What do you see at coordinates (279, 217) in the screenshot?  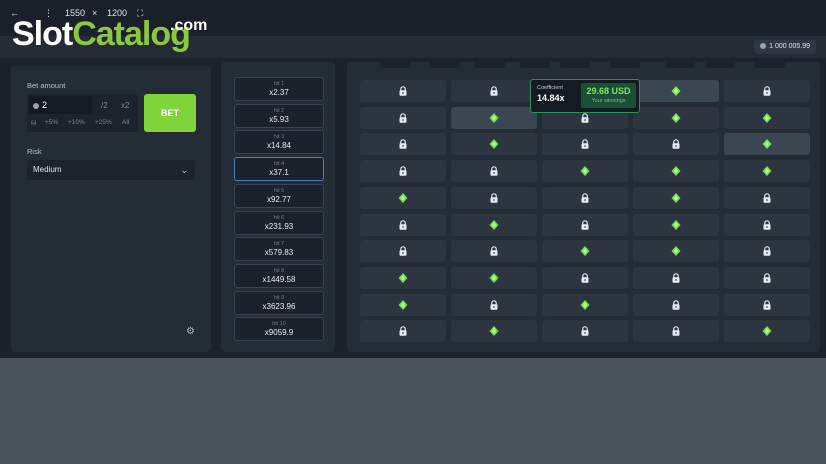 I see `hit-label: hit 6` at bounding box center [279, 217].